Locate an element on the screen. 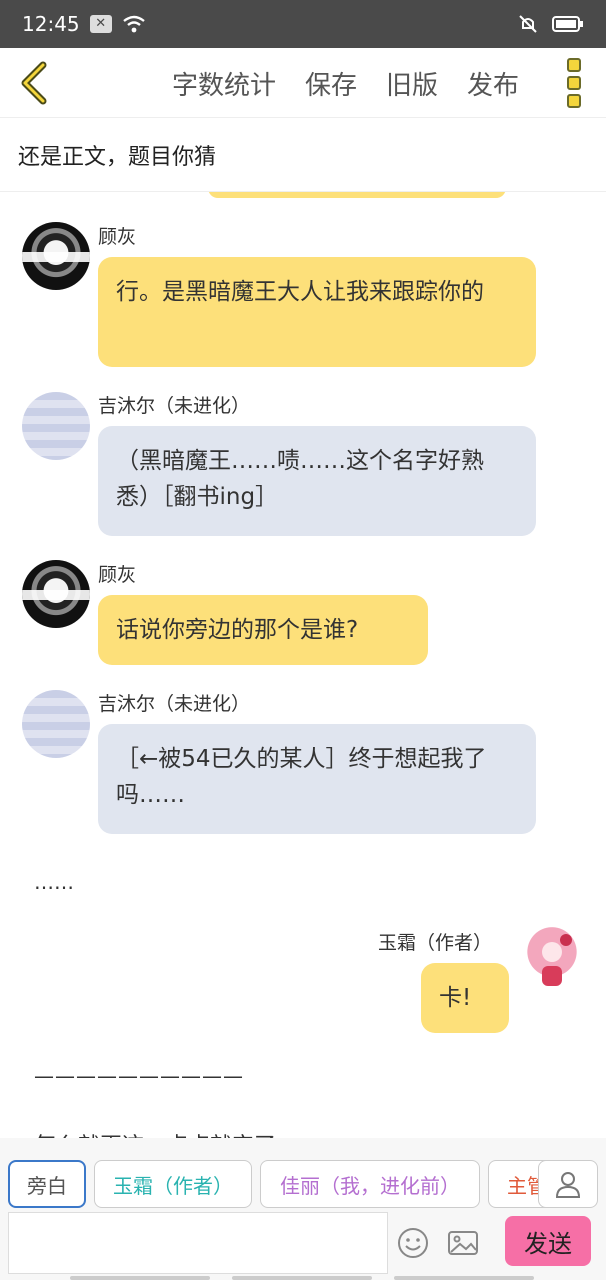  narration-text: —————————— is located at coordinates (139, 1076).